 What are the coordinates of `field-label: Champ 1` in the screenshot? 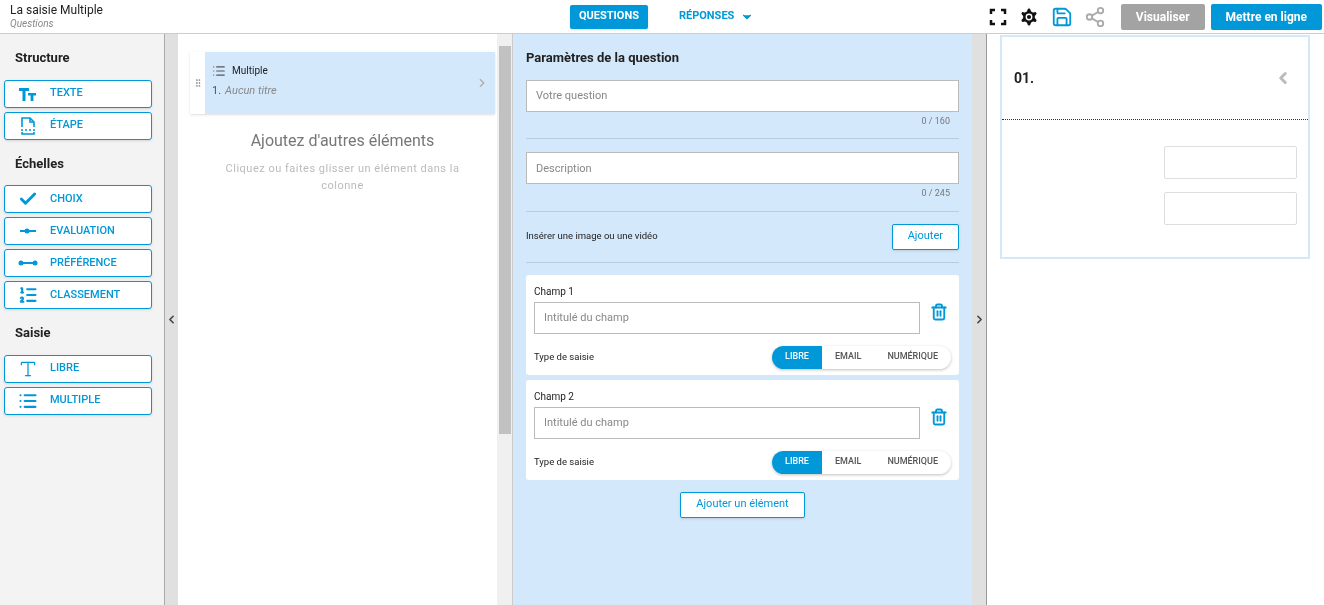 It's located at (554, 291).